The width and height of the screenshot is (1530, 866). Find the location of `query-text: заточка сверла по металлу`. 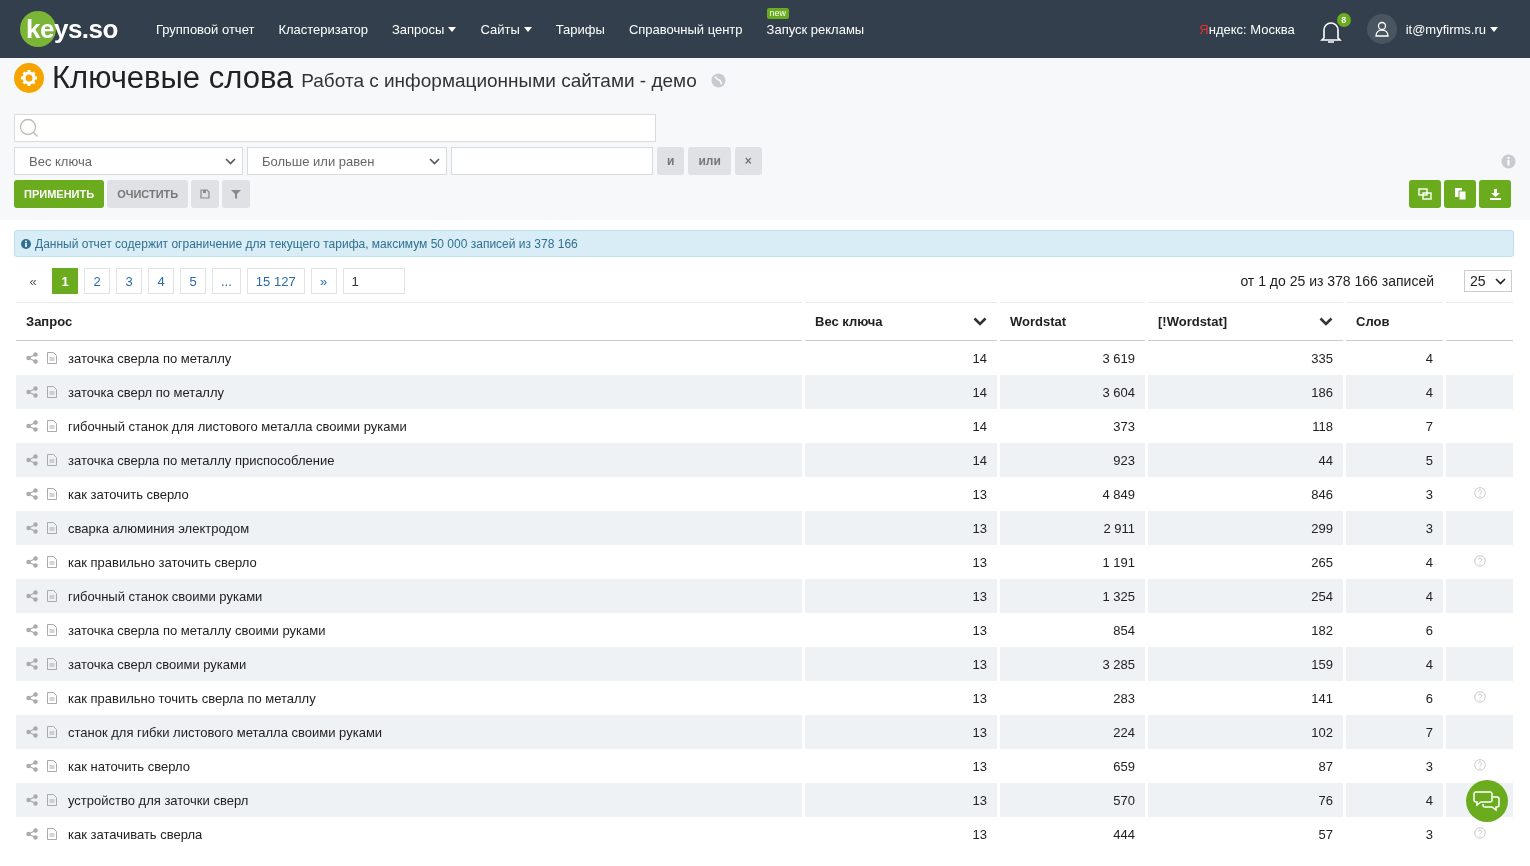

query-text: заточка сверла по металлу is located at coordinates (150, 358).